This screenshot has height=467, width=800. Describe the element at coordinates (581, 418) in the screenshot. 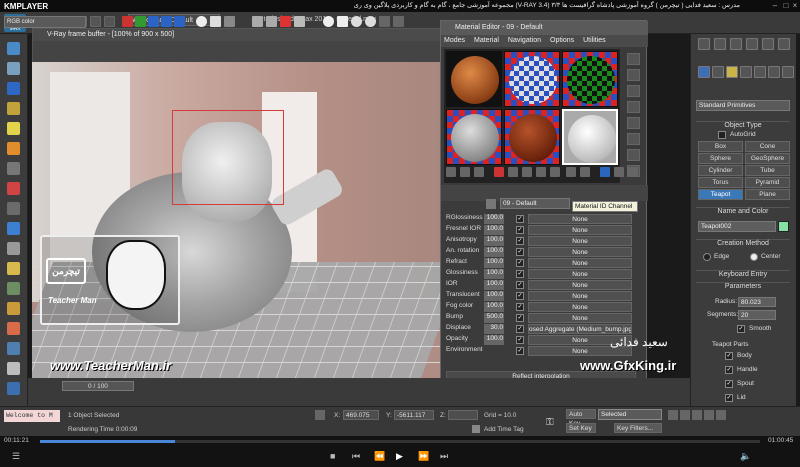

I see `auto-key-button: Auto Key` at that location.